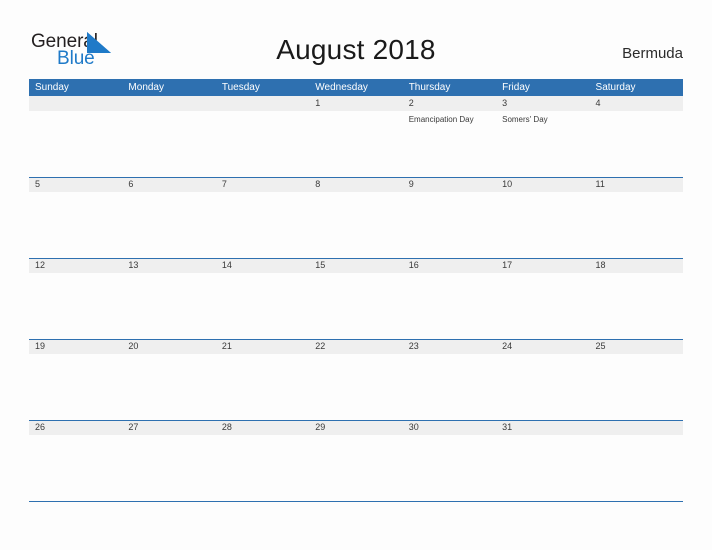 This screenshot has width=712, height=550. What do you see at coordinates (168, 460) in the screenshot?
I see `calendar-day-cell: 27` at bounding box center [168, 460].